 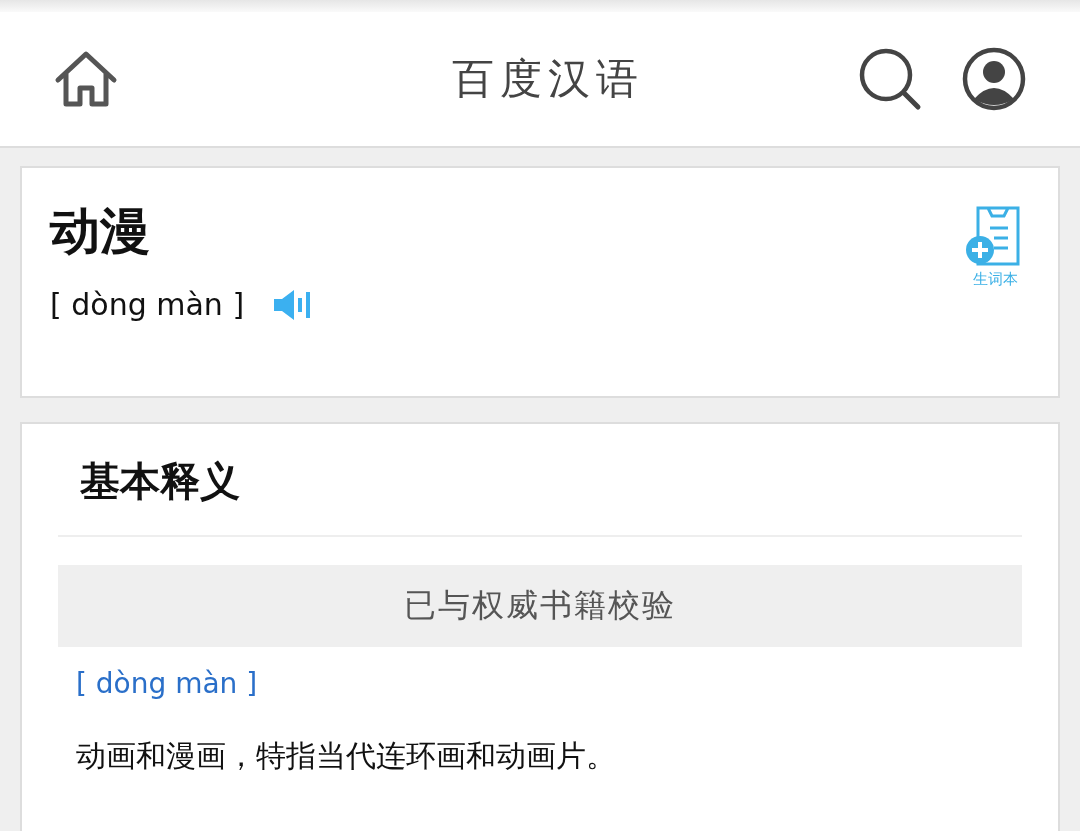 I want to click on definition-pinyin: [ dòng màn ], so click(x=167, y=683).